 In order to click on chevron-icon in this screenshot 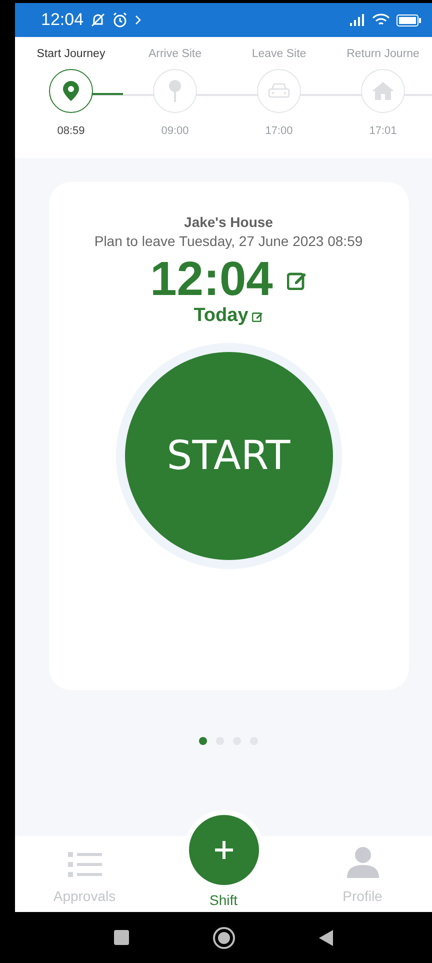, I will do `click(138, 20)`.